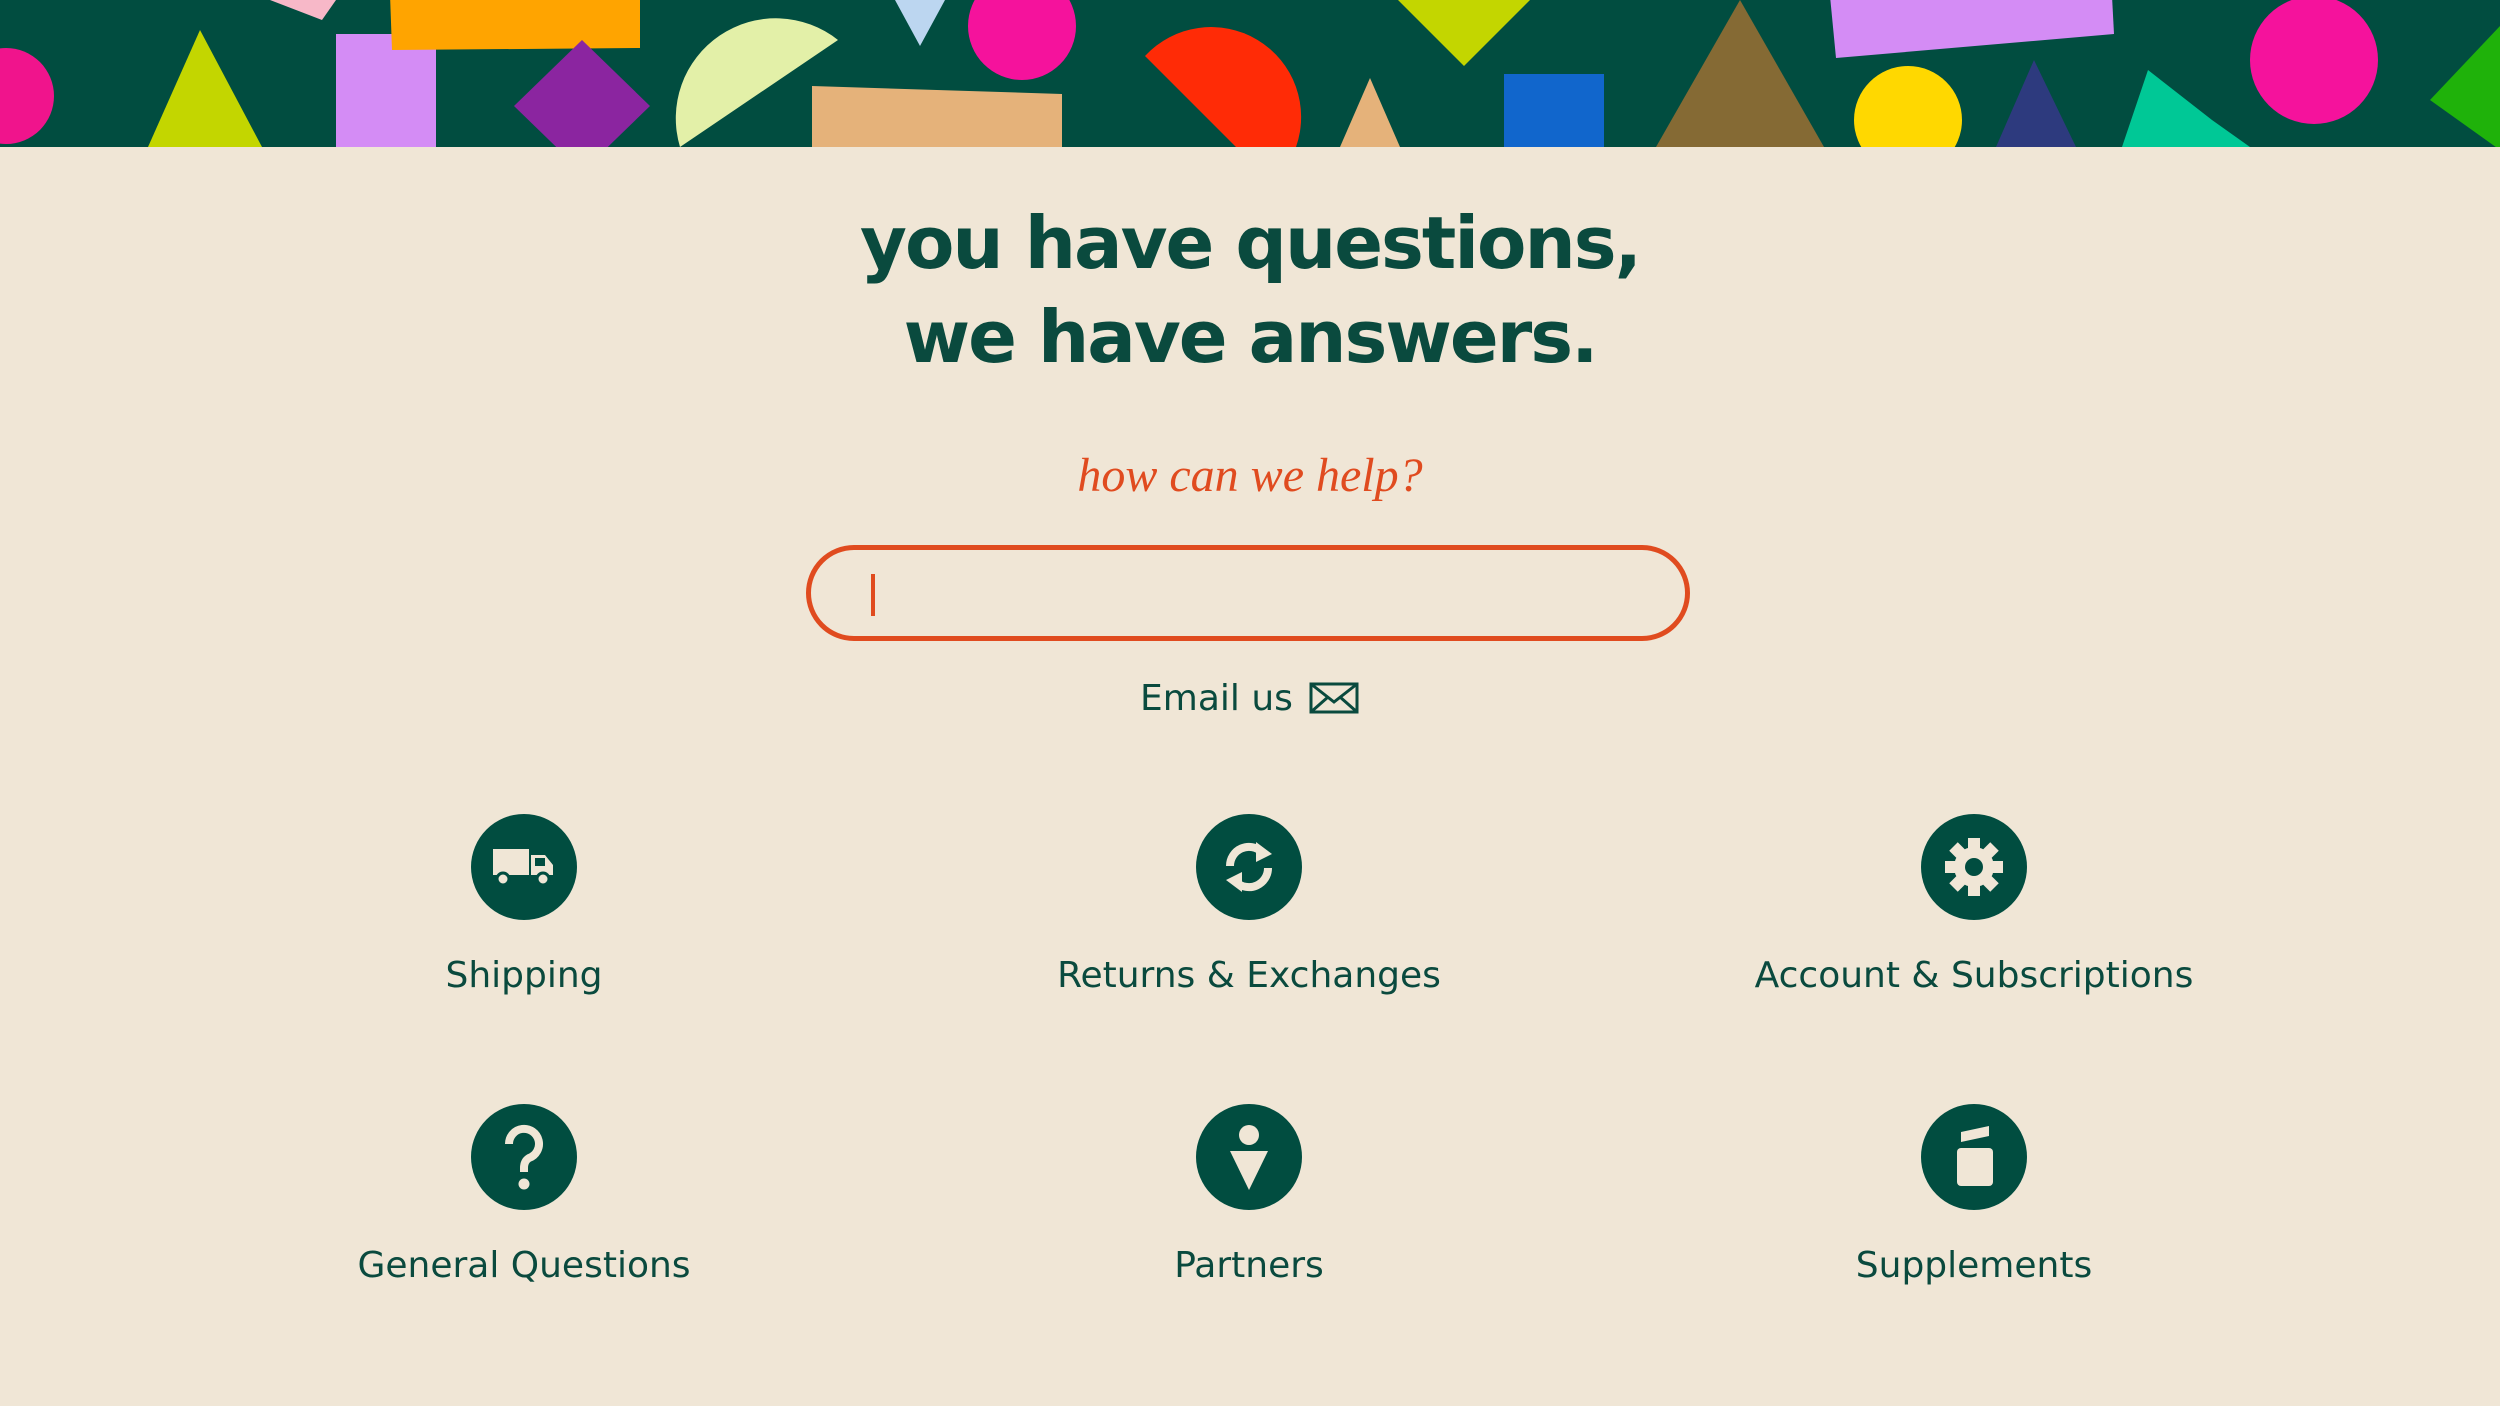  I want to click on category-partners: Partners, so click(1249, 1196).